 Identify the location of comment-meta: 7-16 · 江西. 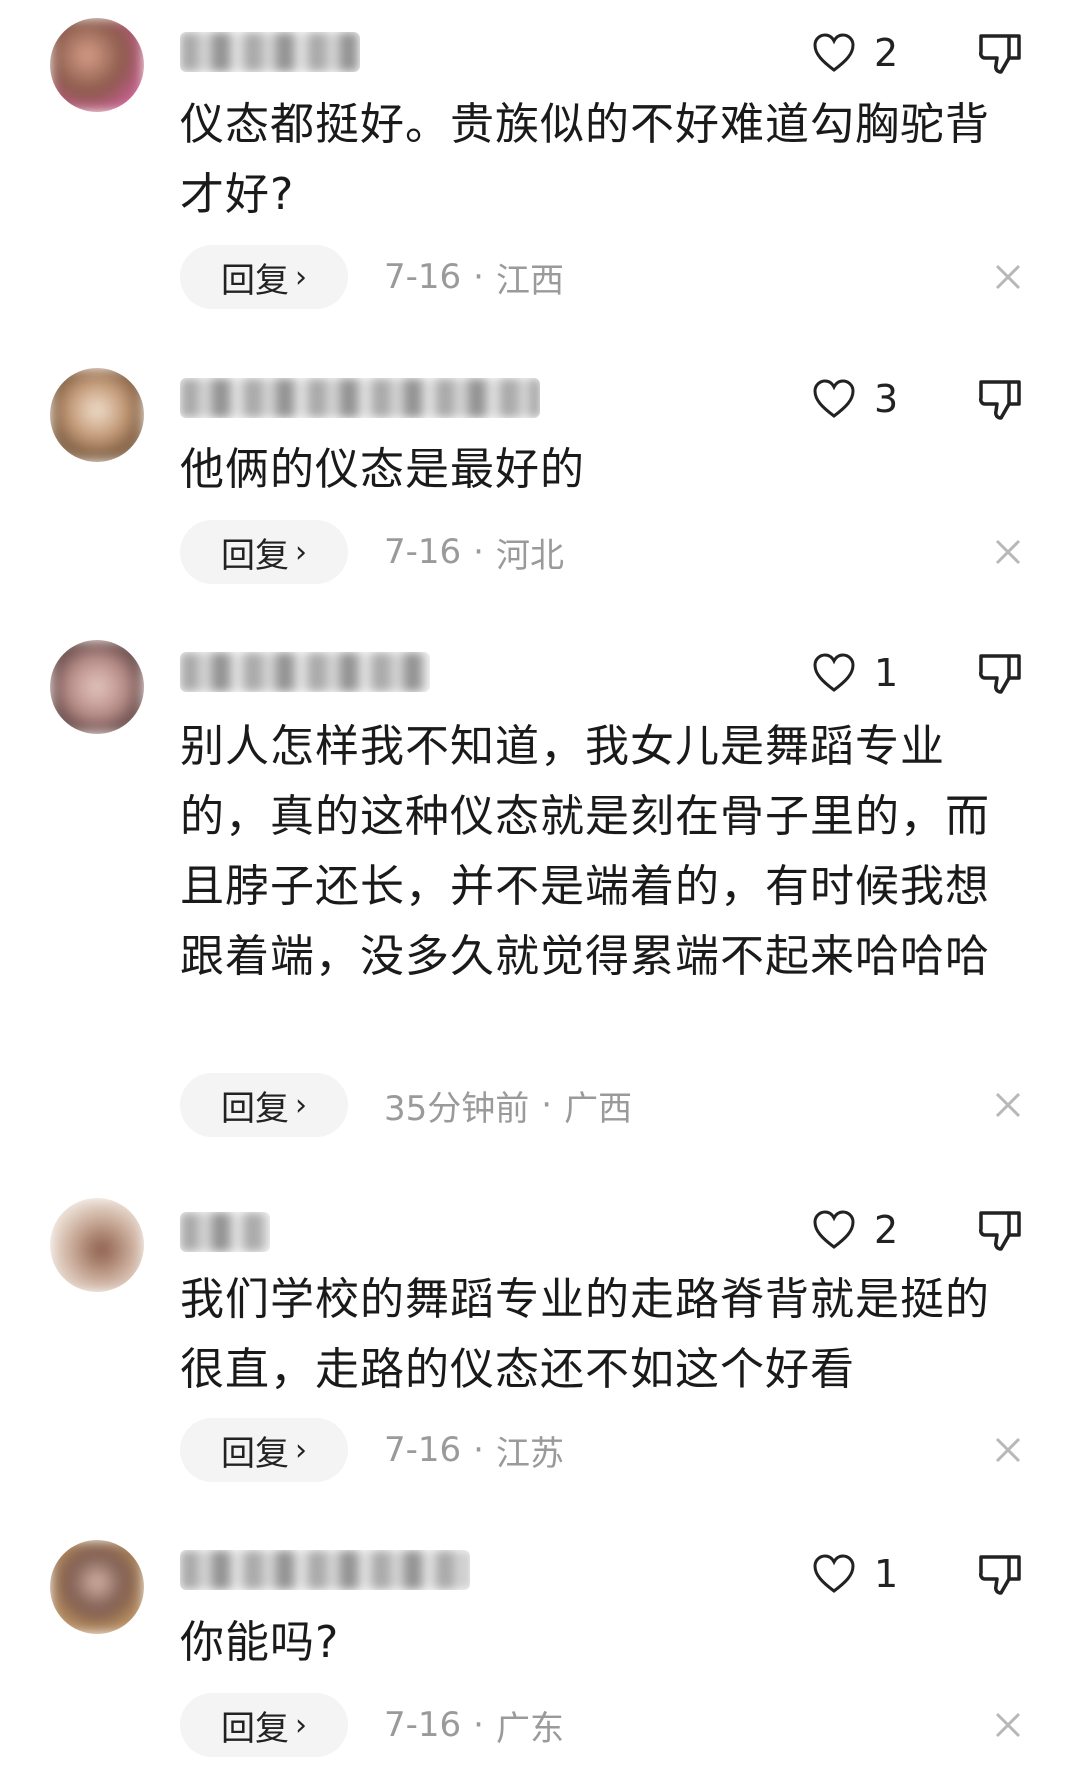
(474, 277).